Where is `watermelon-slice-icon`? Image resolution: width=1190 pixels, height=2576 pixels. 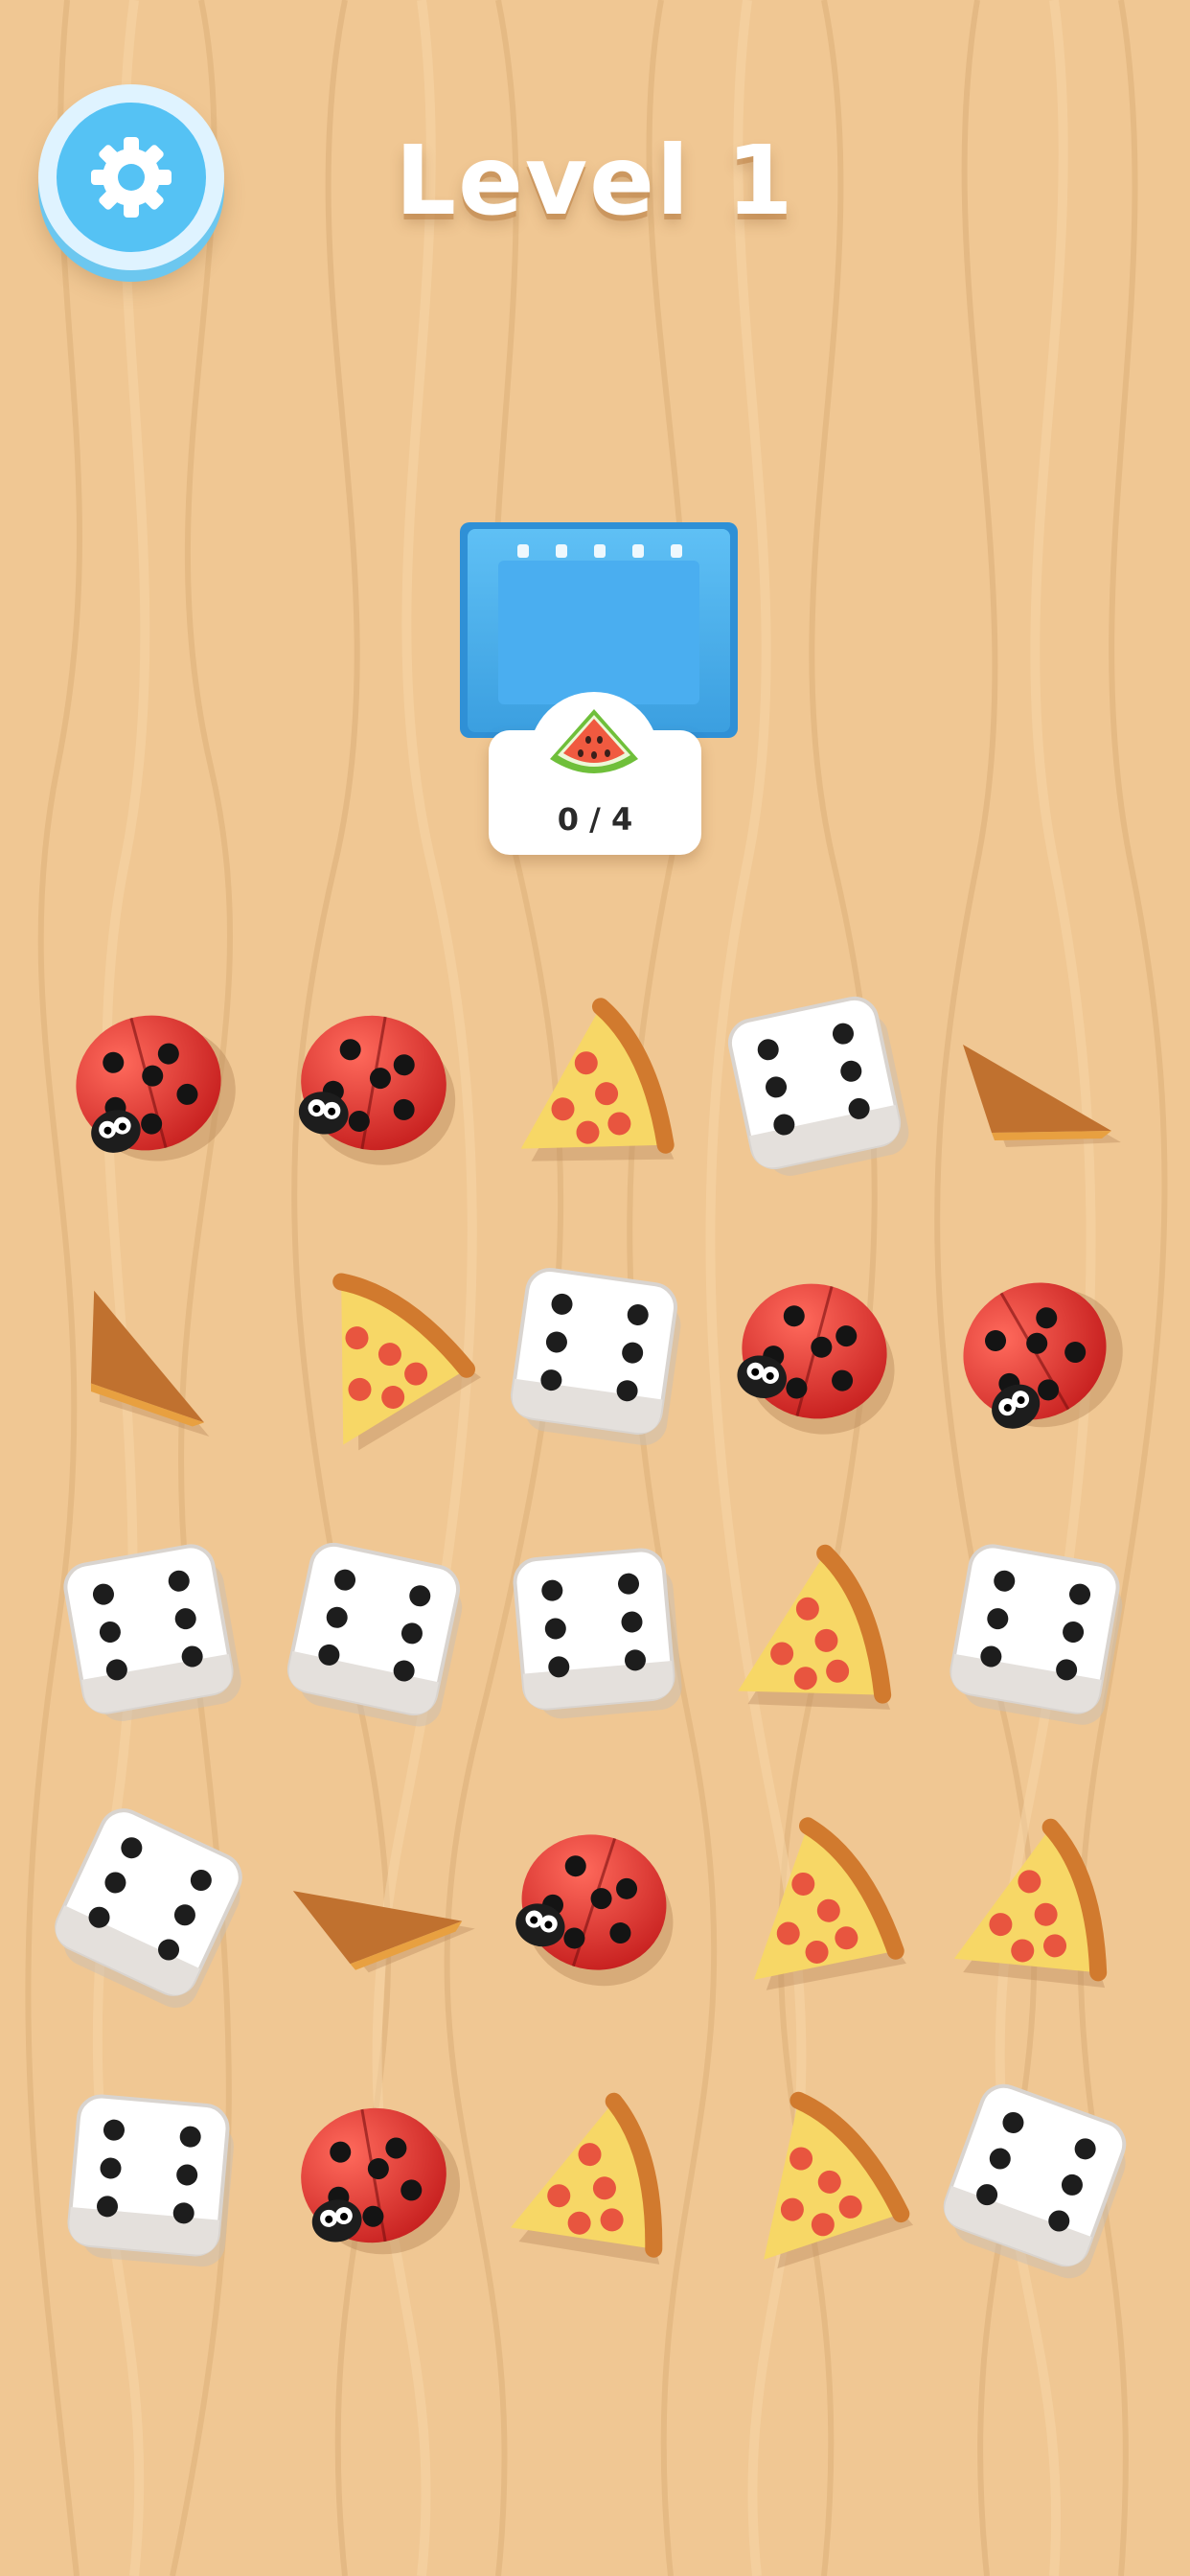
watermelon-slice-icon is located at coordinates (594, 741).